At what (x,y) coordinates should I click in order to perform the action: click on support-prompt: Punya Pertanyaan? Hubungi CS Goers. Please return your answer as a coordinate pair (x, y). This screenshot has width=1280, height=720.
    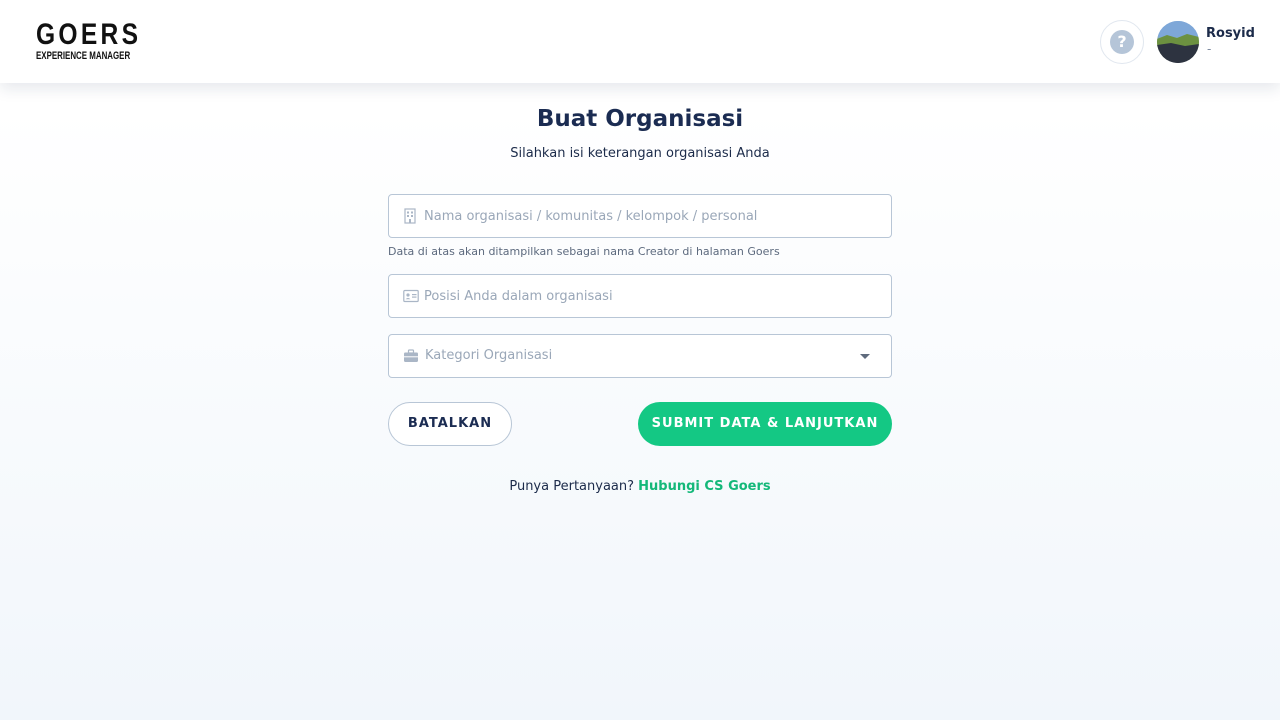
    Looking at the image, I should click on (640, 486).